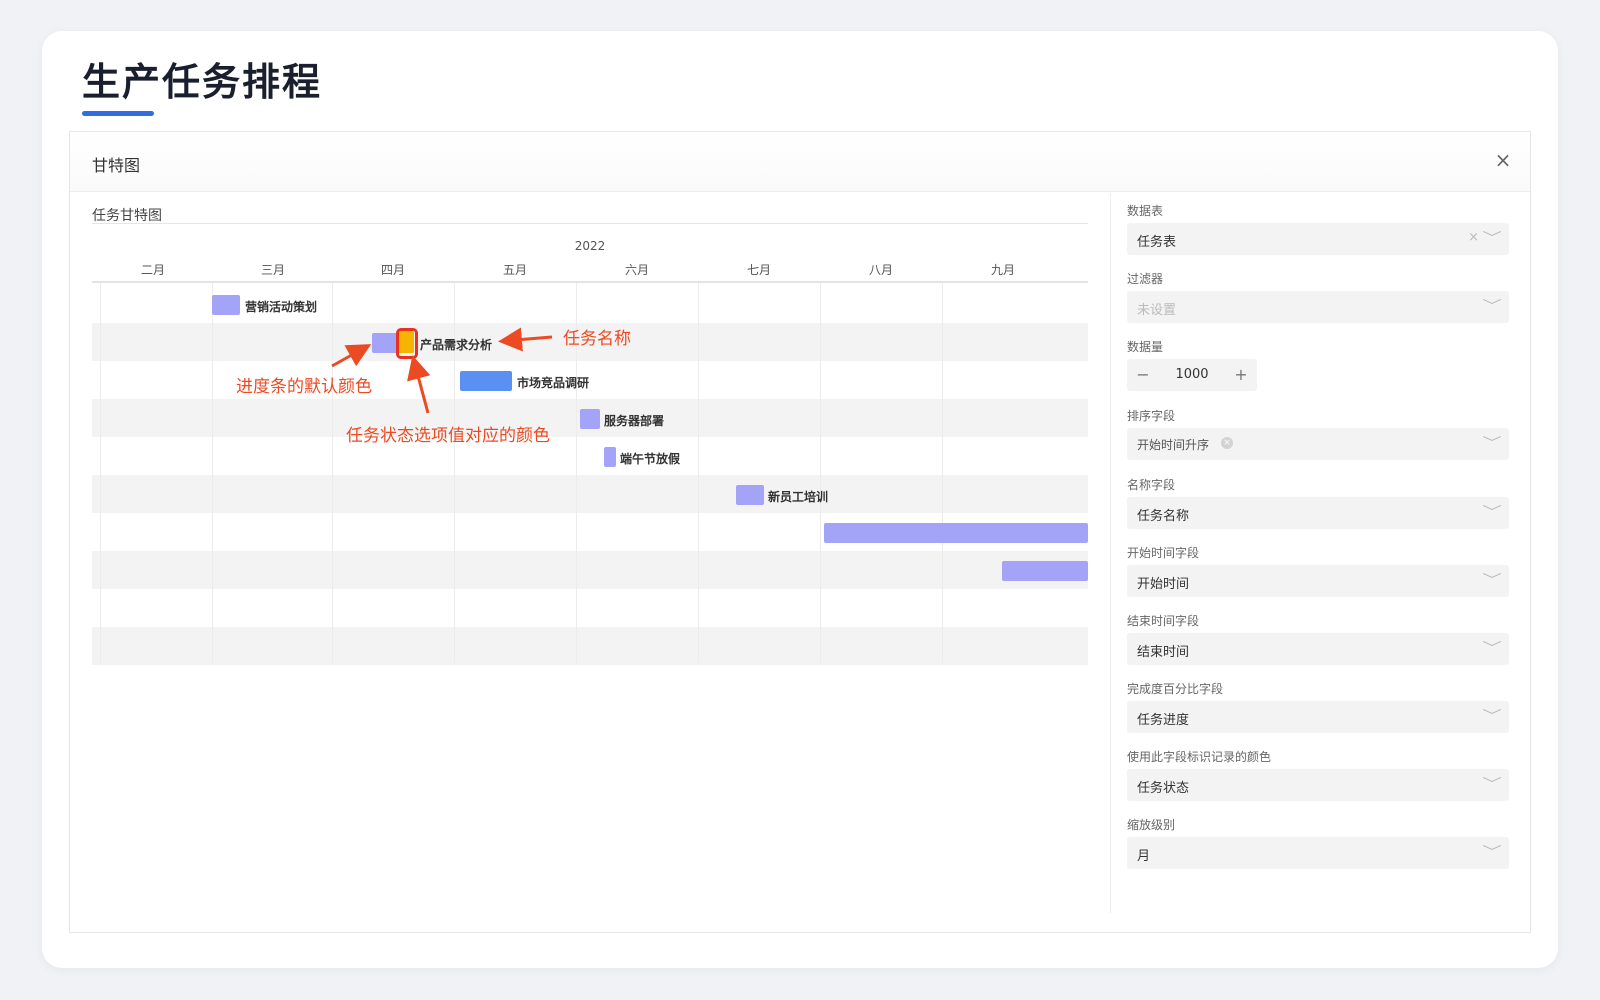 The height and width of the screenshot is (1000, 1600). I want to click on month-label: 八月, so click(880, 270).